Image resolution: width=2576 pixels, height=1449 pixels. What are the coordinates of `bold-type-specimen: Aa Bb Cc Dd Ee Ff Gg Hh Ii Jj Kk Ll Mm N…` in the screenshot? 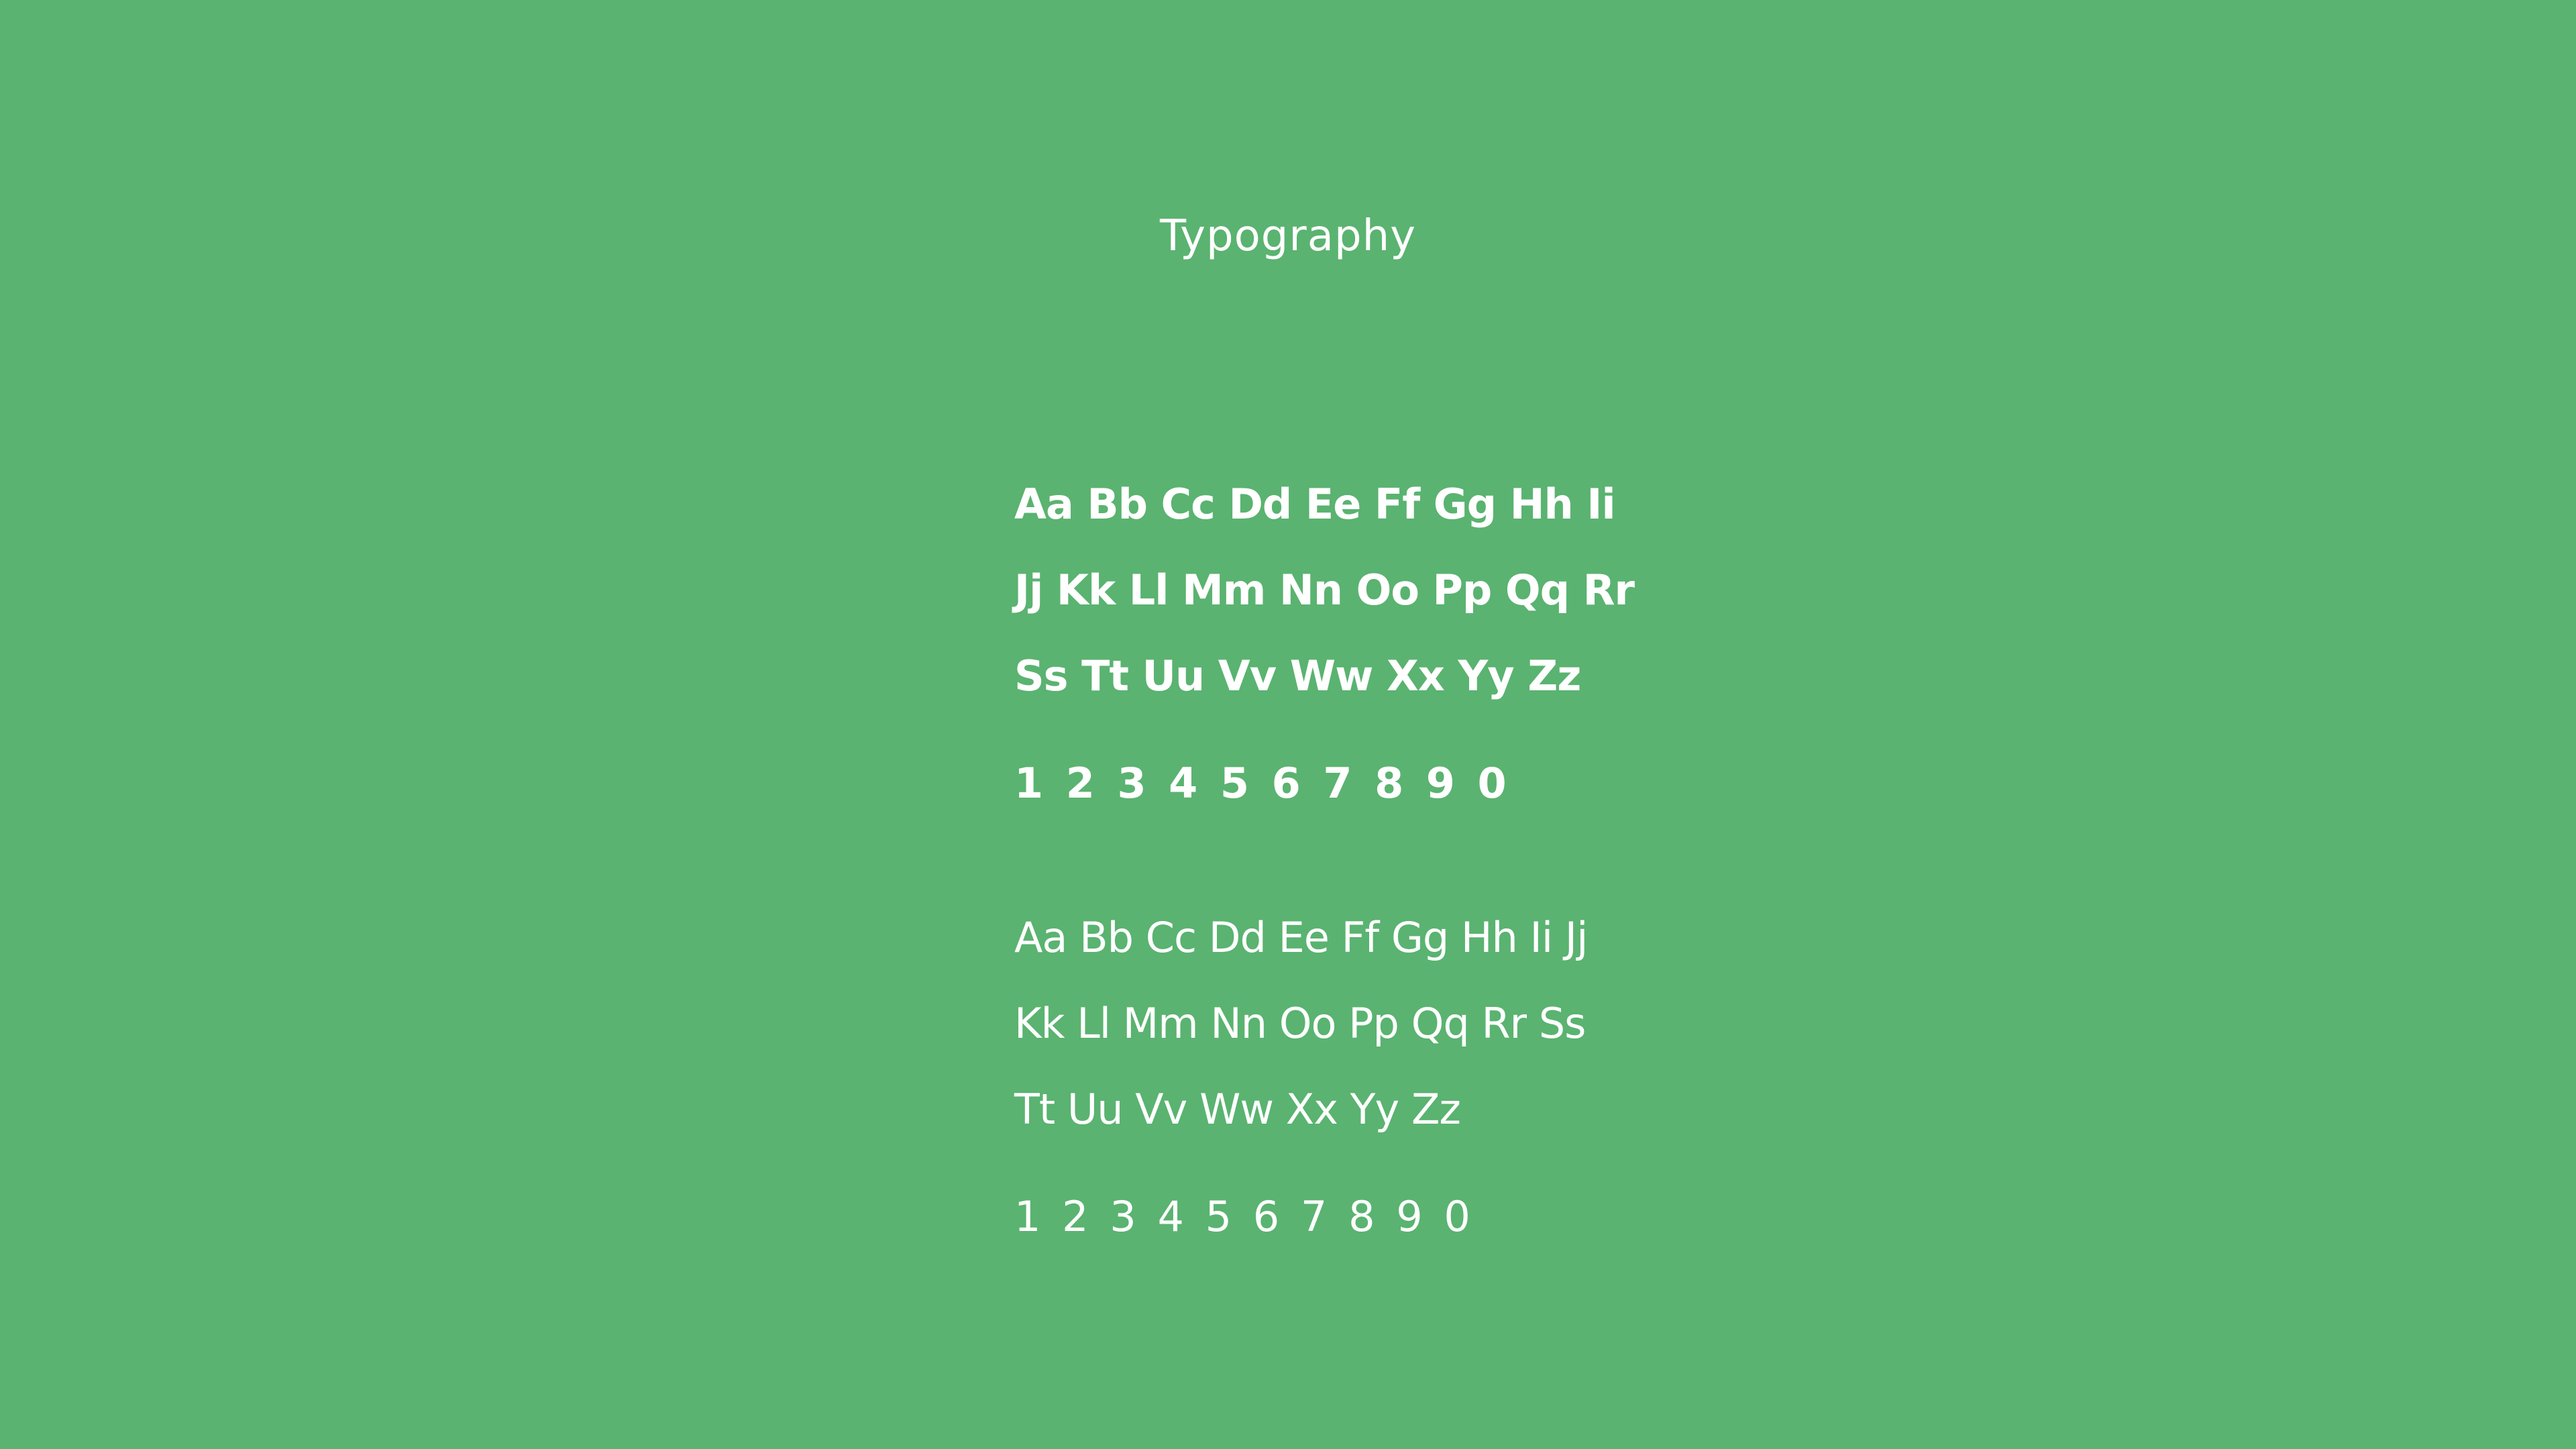 It's located at (1483, 644).